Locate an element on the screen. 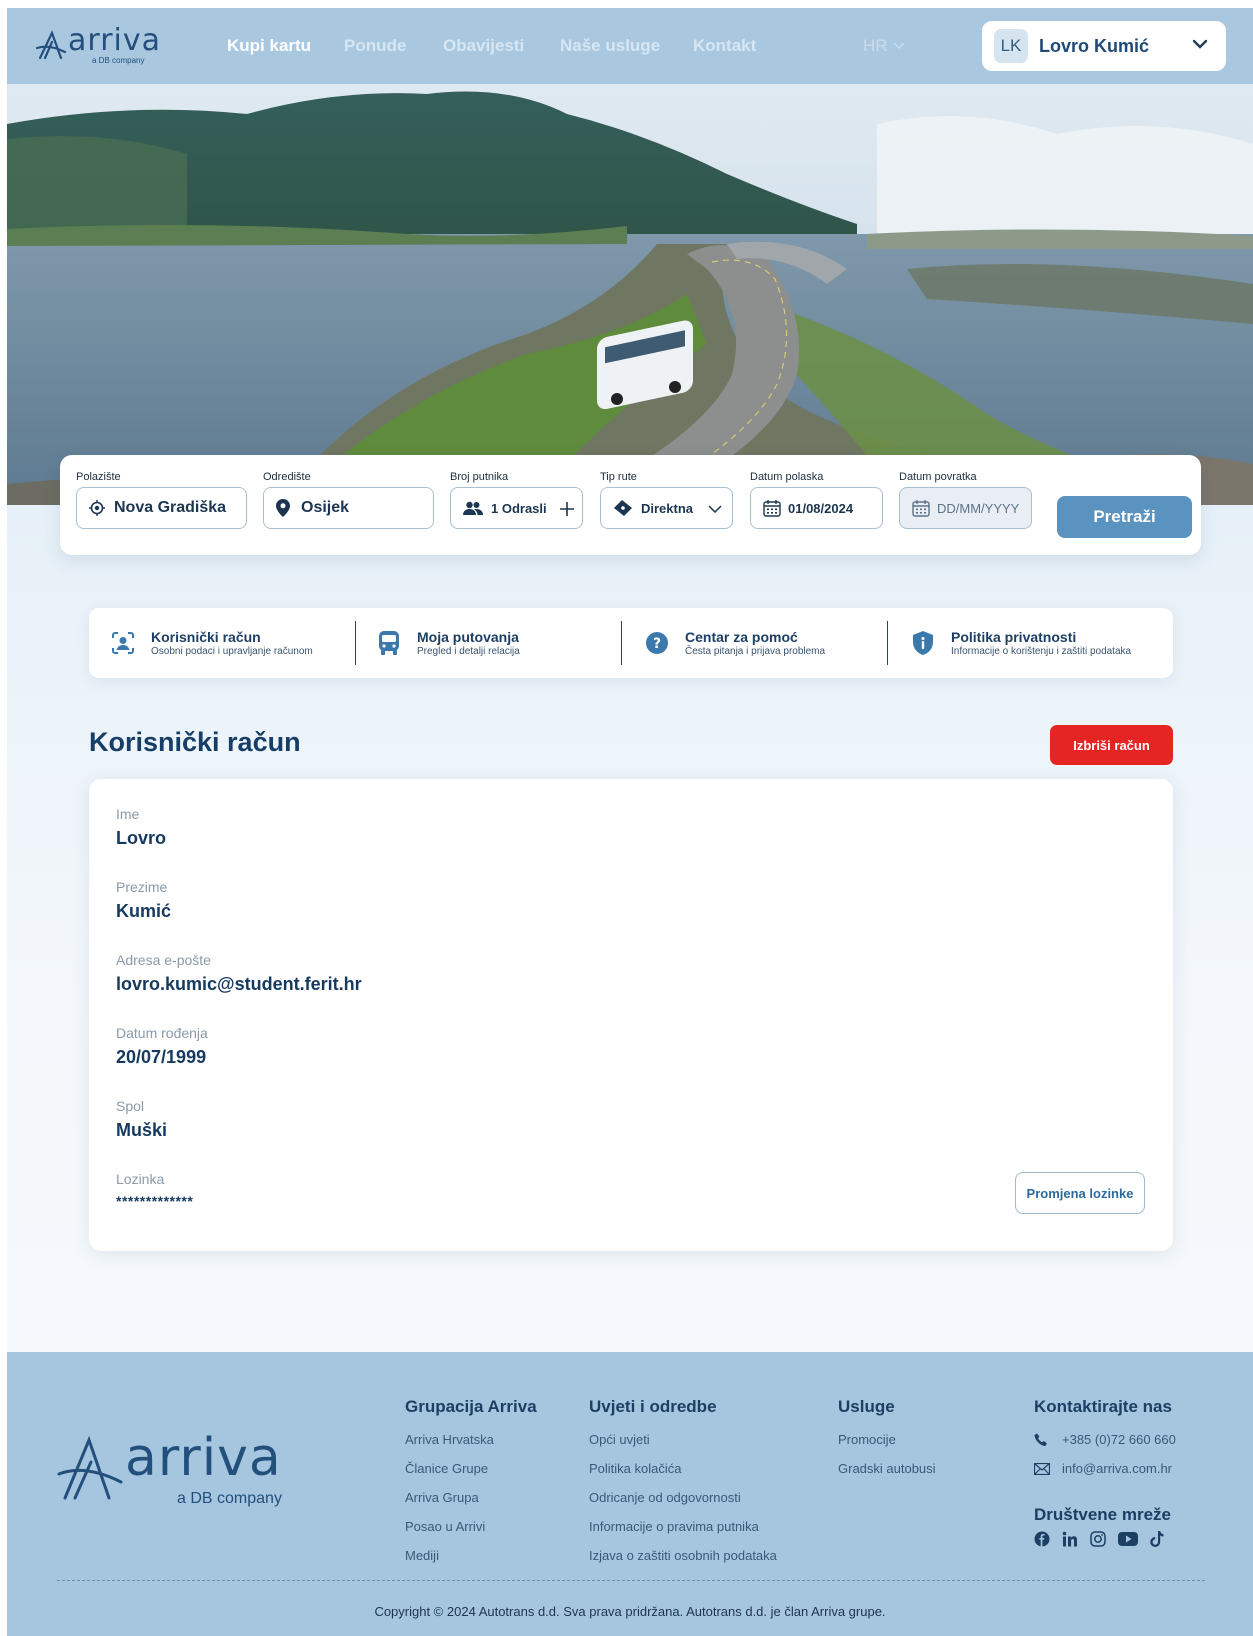 This screenshot has width=1253, height=1636. field-label: Datum rođenja is located at coordinates (162, 1033).